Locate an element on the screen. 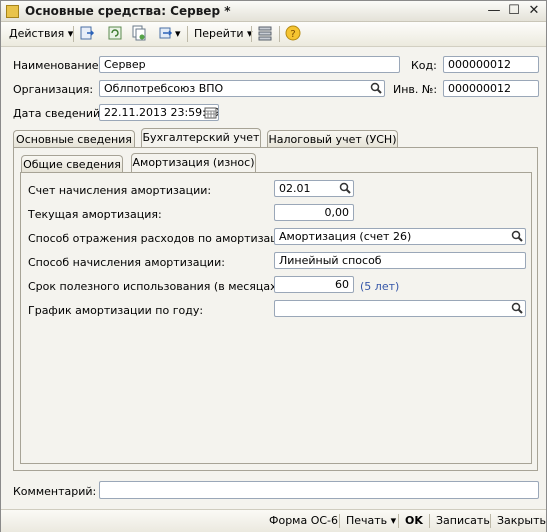 The image size is (547, 532). goto-menu: Перейти ▾ is located at coordinates (223, 34).